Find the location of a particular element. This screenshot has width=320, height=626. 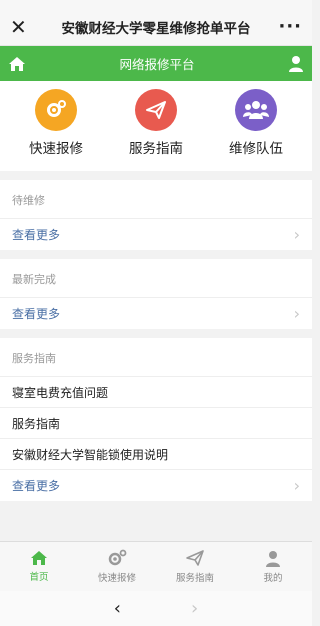

tab-home-label: 首页 is located at coordinates (39, 577).